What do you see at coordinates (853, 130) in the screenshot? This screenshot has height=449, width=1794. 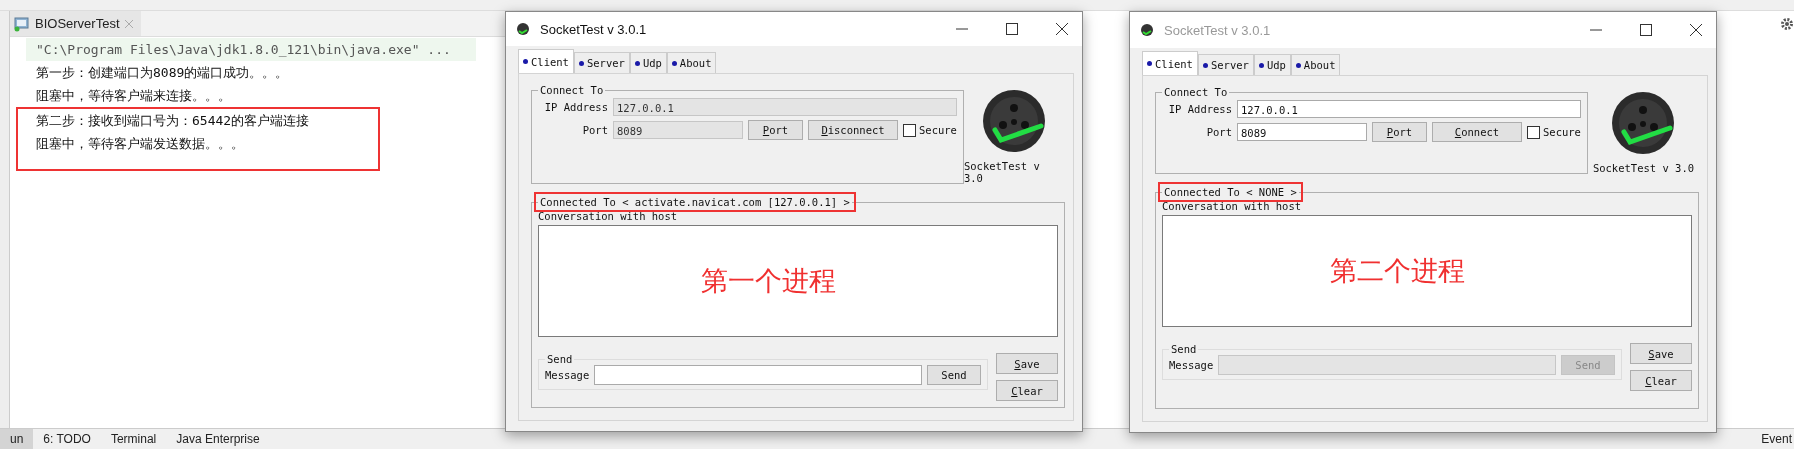 I see `connect-button: Disconnect` at bounding box center [853, 130].